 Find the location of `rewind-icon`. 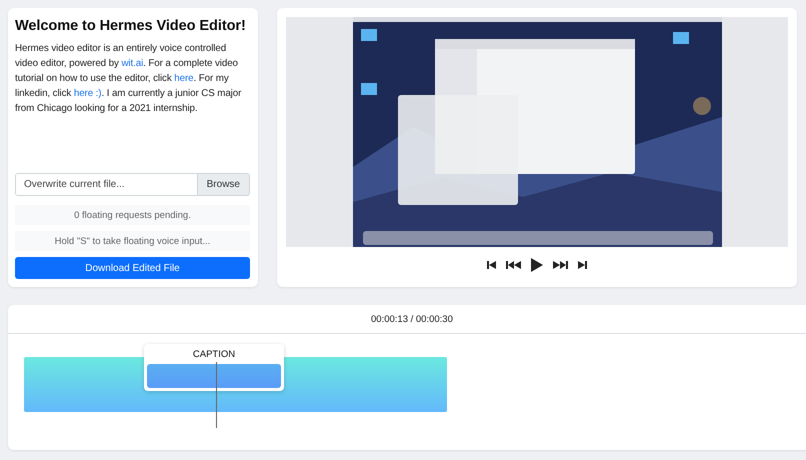

rewind-icon is located at coordinates (513, 265).